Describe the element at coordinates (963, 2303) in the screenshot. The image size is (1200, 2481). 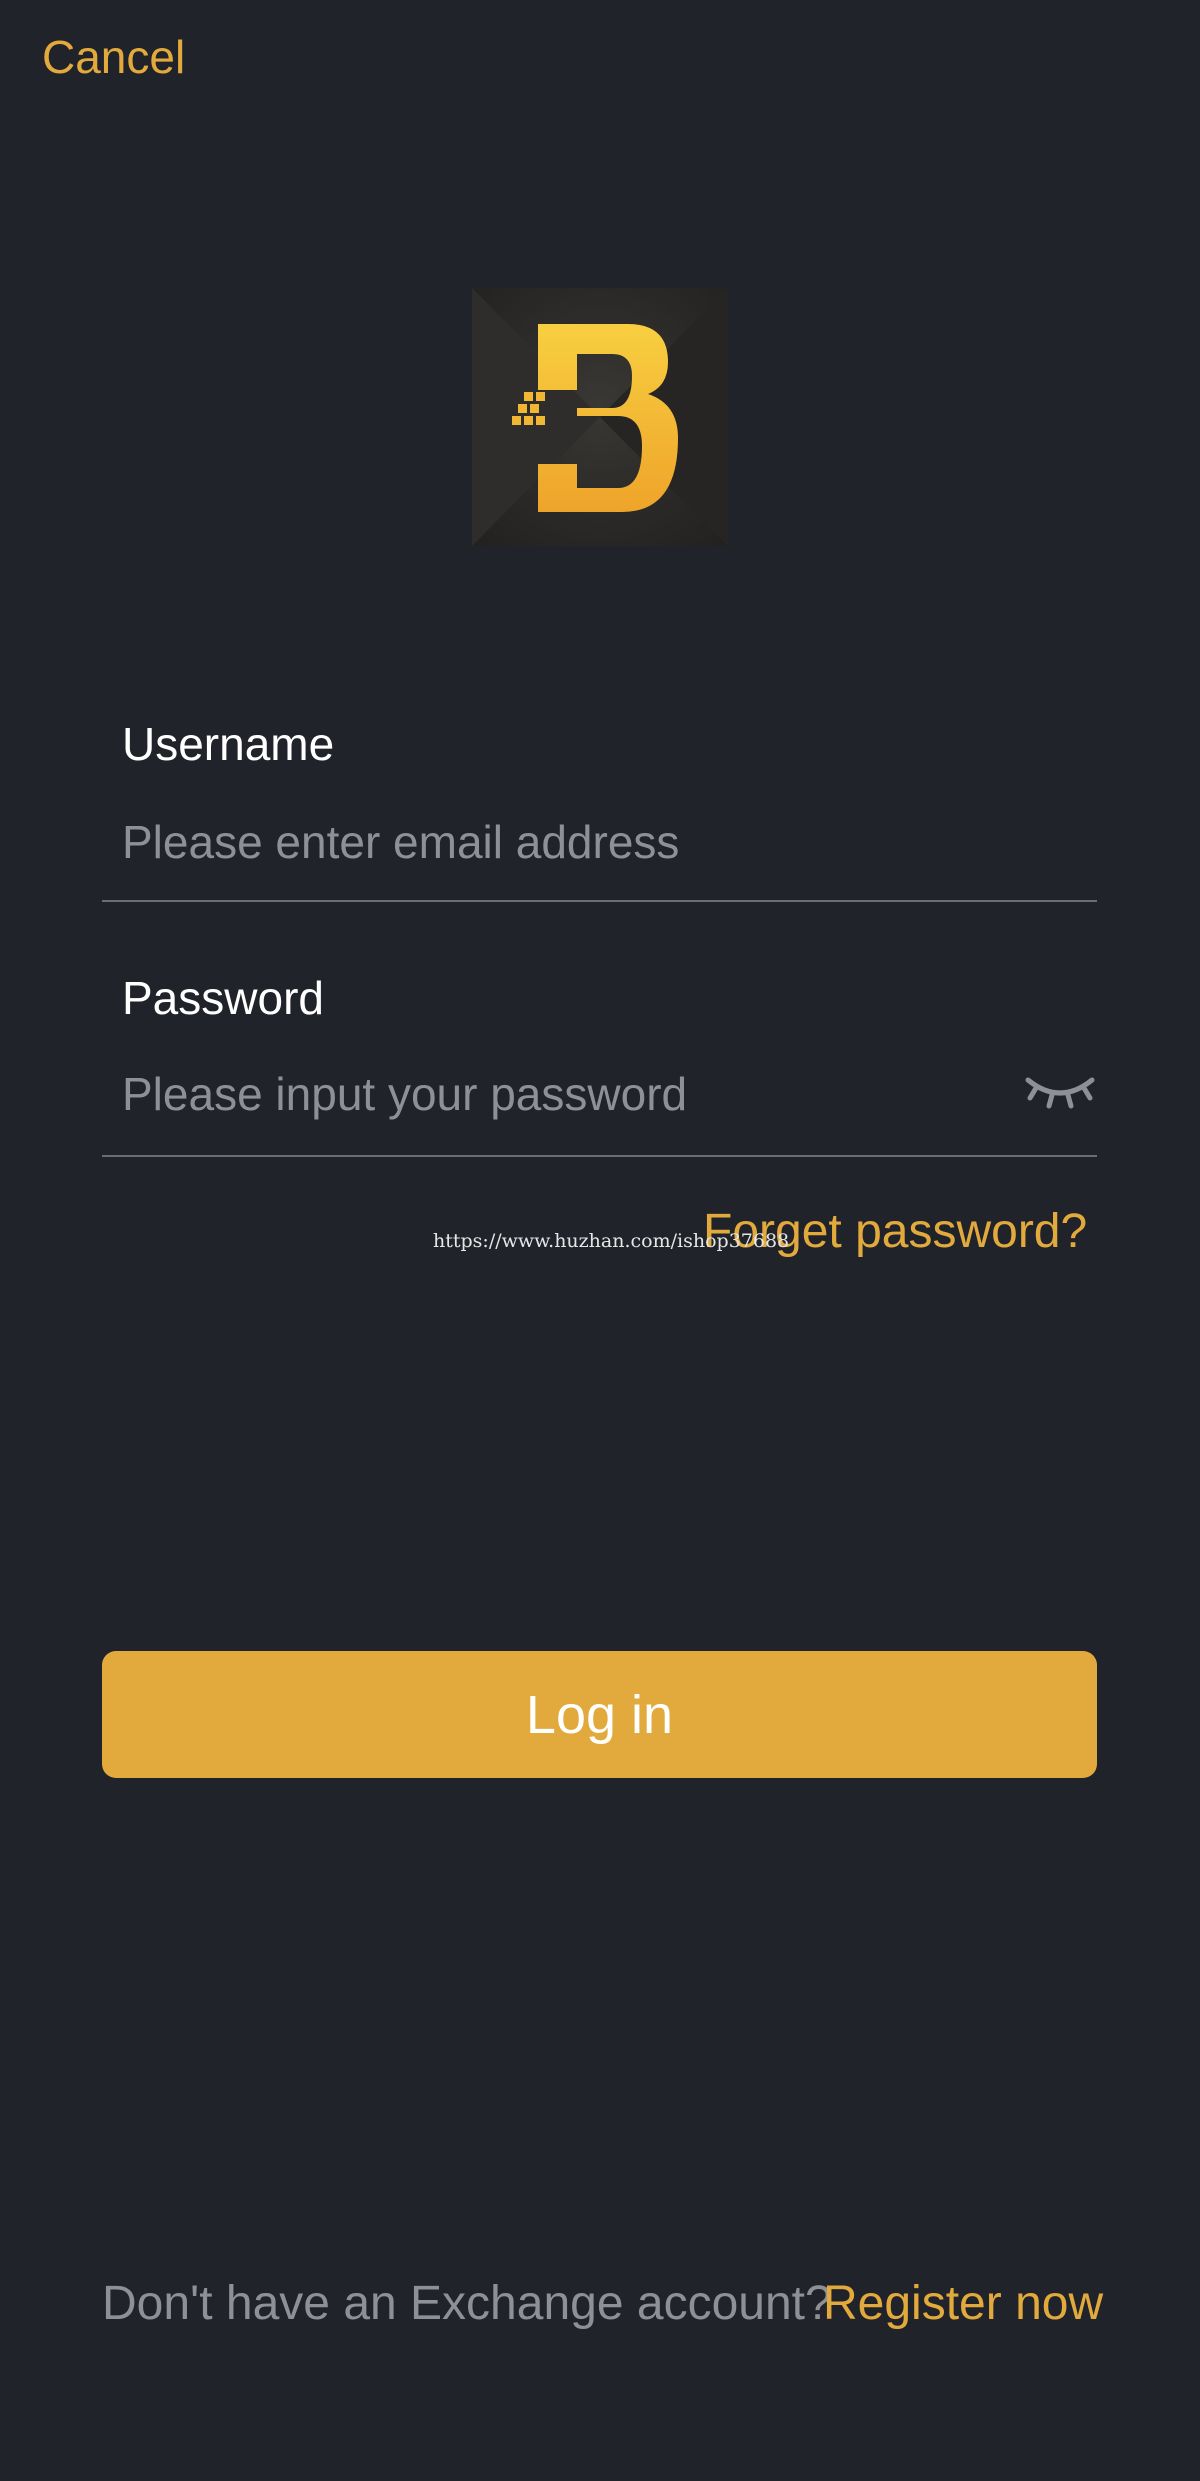
I see `register-link: Register now` at that location.